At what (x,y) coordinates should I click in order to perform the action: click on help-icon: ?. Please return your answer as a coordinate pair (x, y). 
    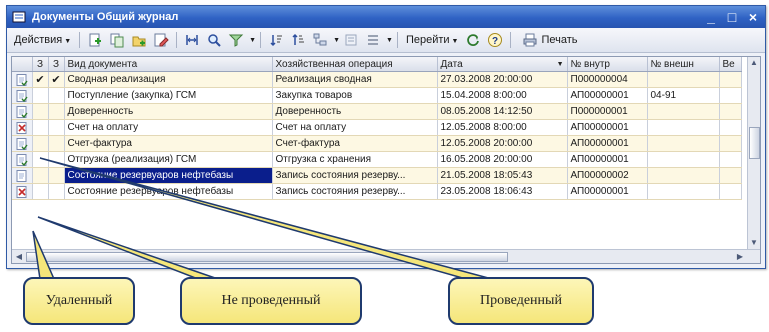
    Looking at the image, I should click on (495, 40).